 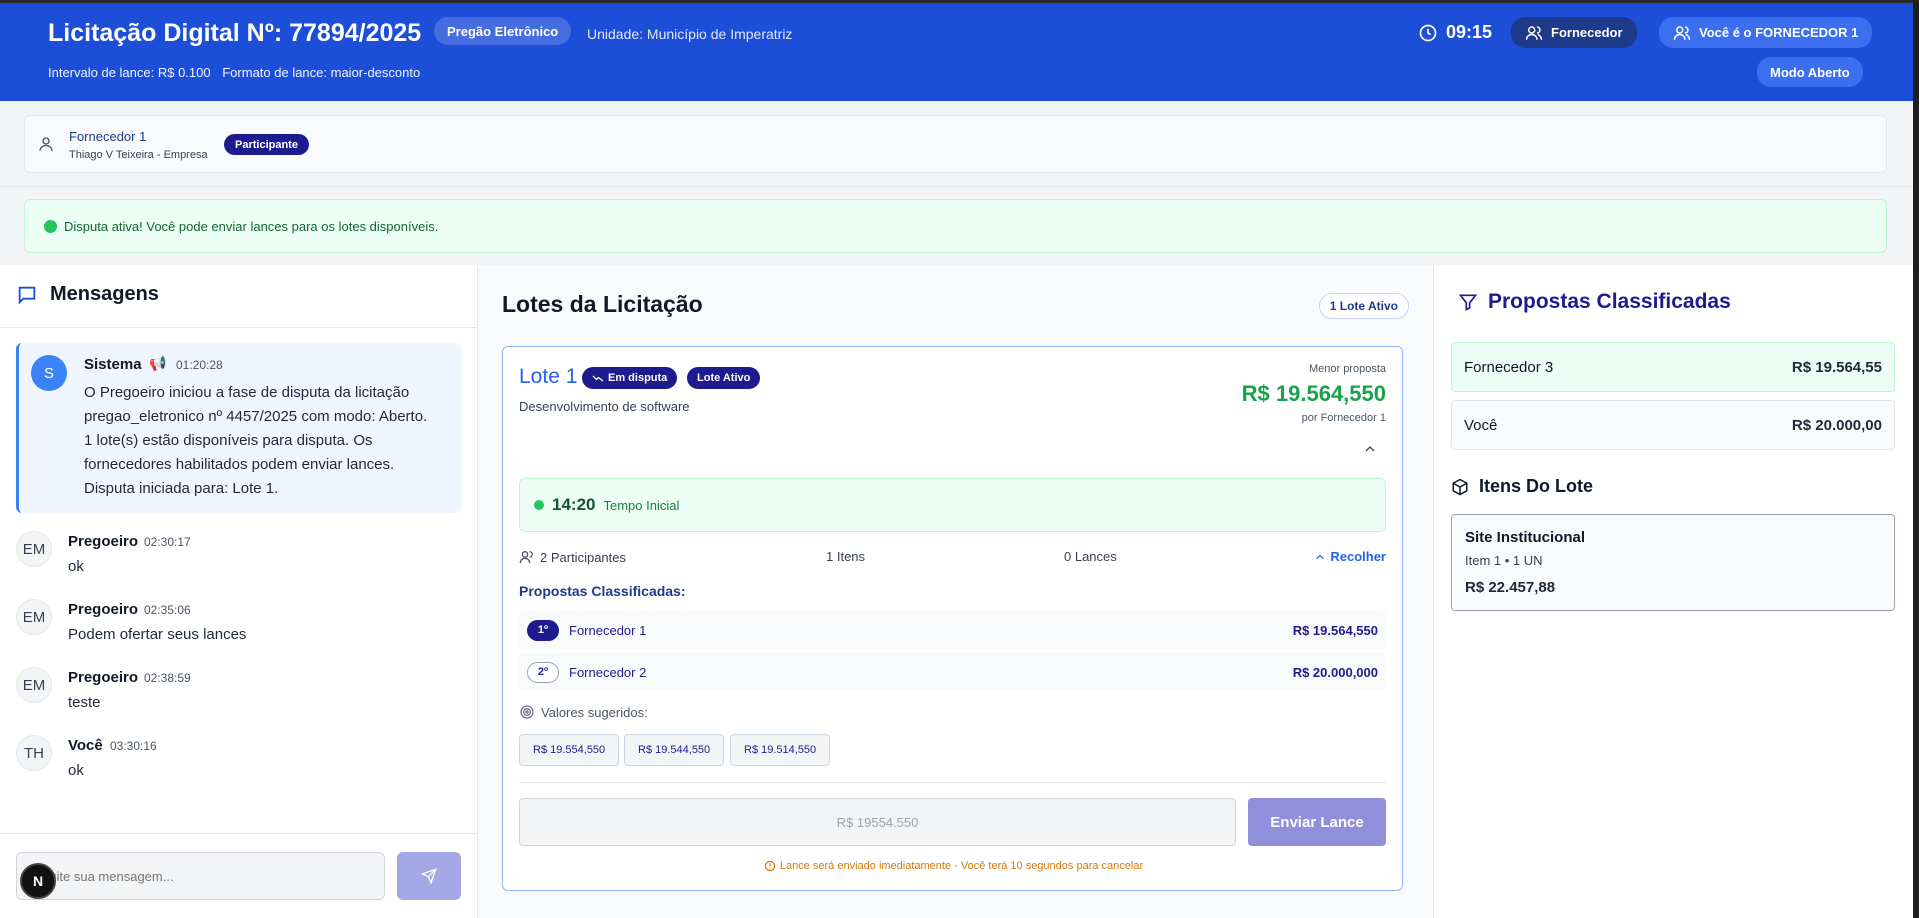 I want to click on lotes-title: Lotes da Licitação, so click(x=602, y=304).